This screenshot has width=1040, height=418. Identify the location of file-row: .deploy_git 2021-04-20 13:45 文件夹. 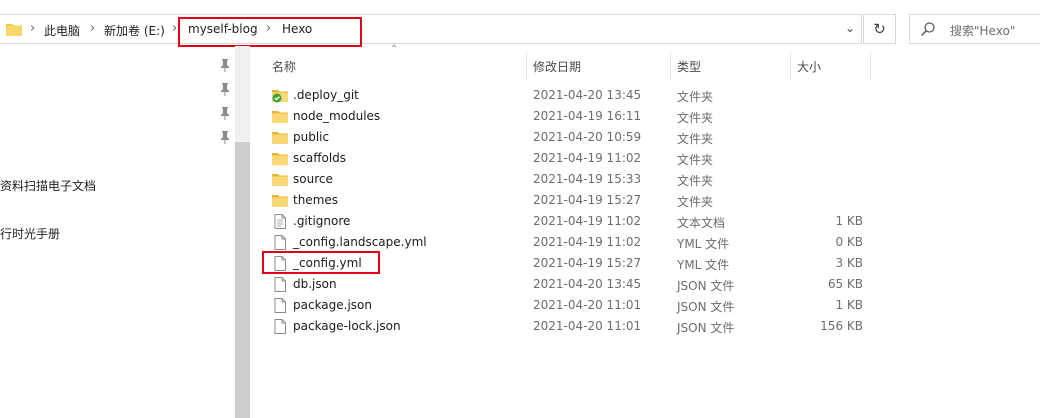
(567, 95).